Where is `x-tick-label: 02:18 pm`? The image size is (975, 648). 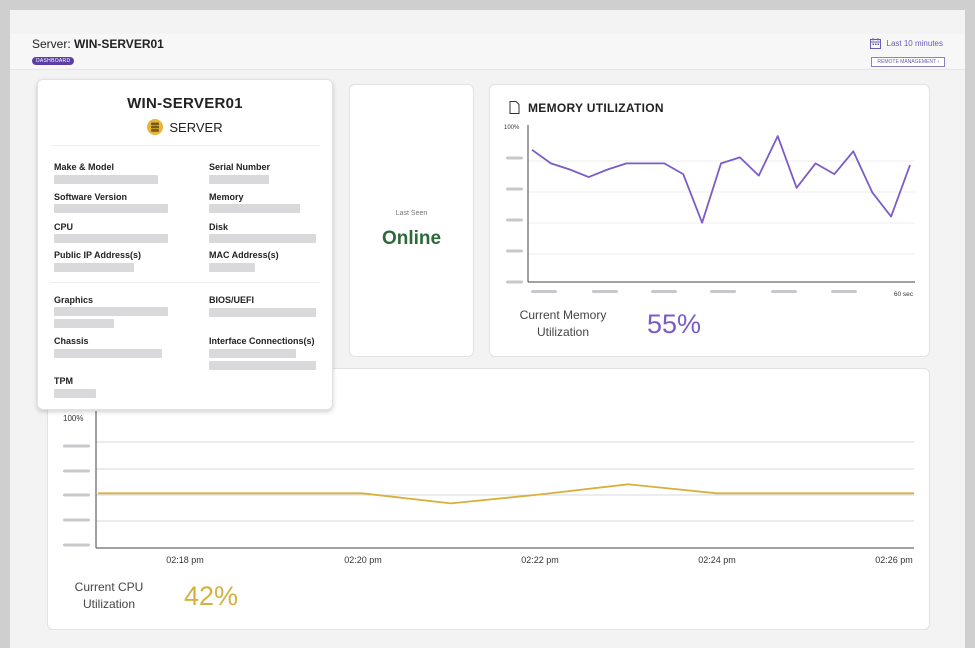 x-tick-label: 02:18 pm is located at coordinates (185, 560).